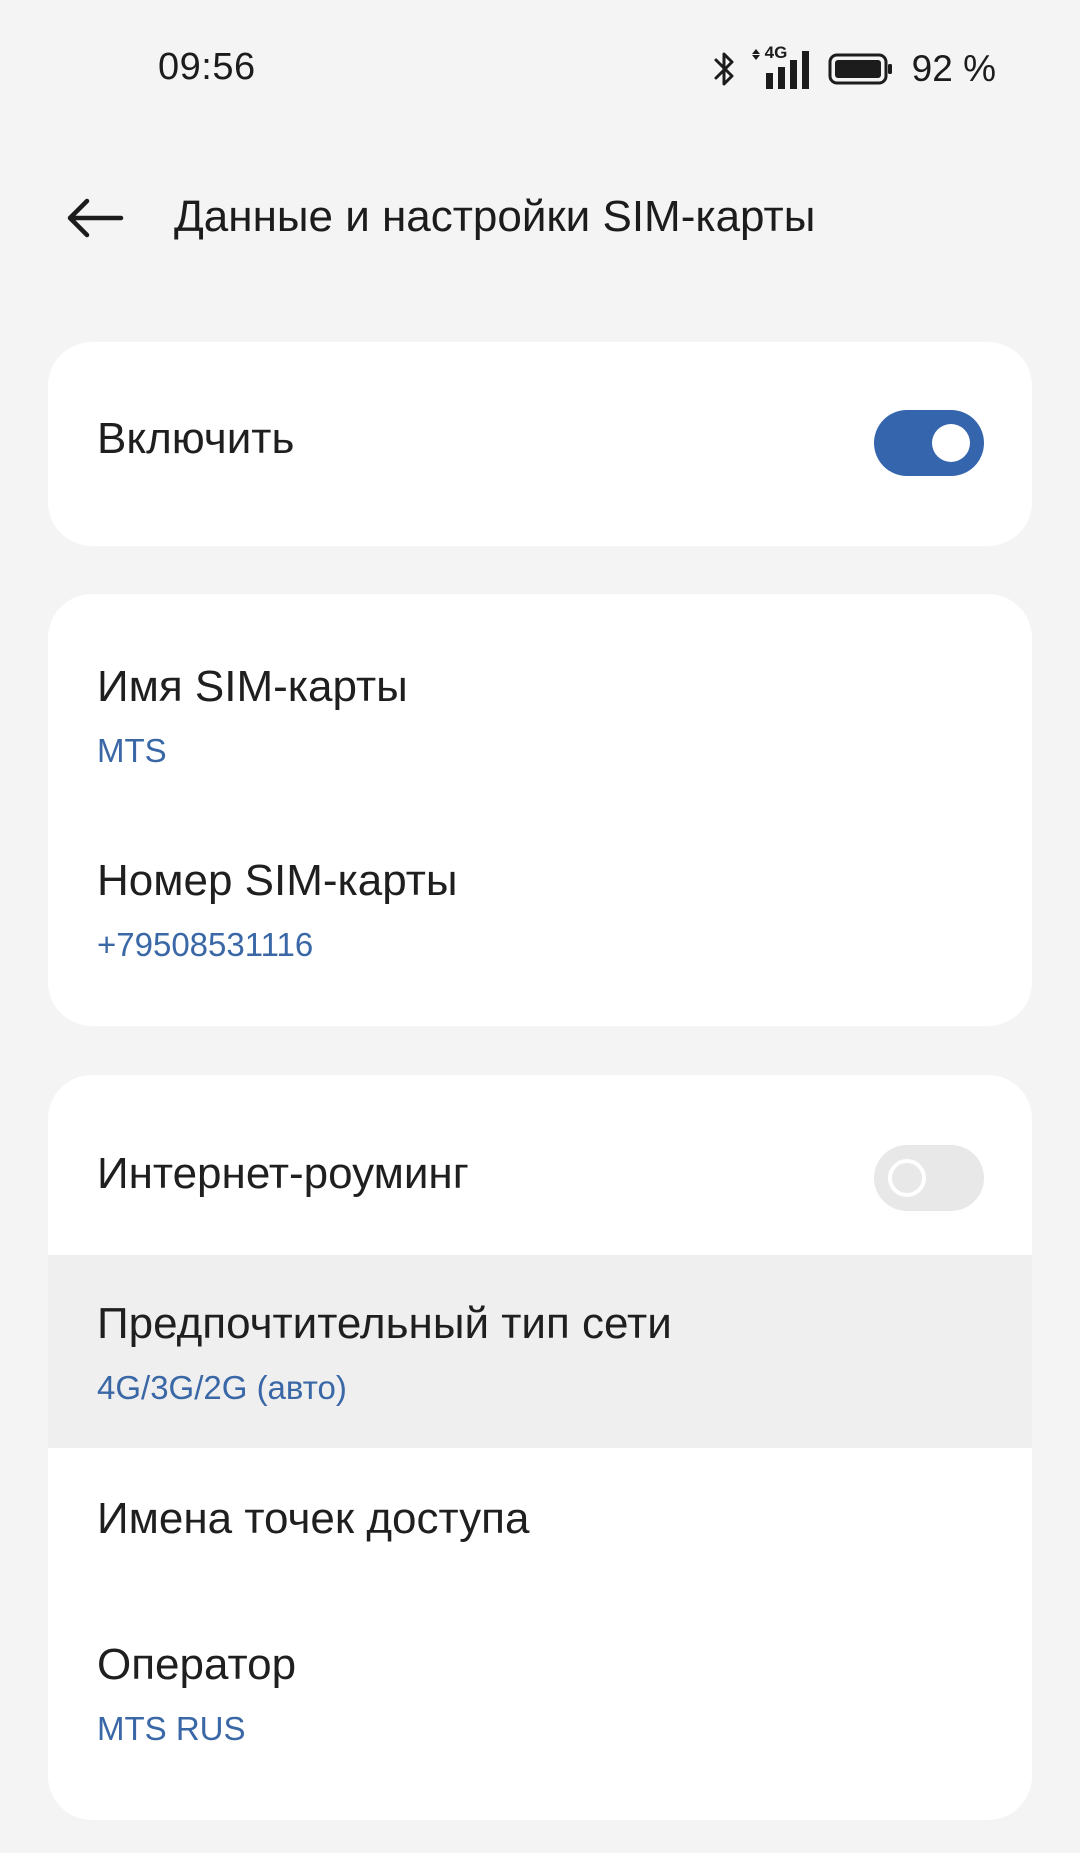 This screenshot has width=1080, height=1853. Describe the element at coordinates (782, 67) in the screenshot. I see `signal-4g-icon: 4G` at that location.